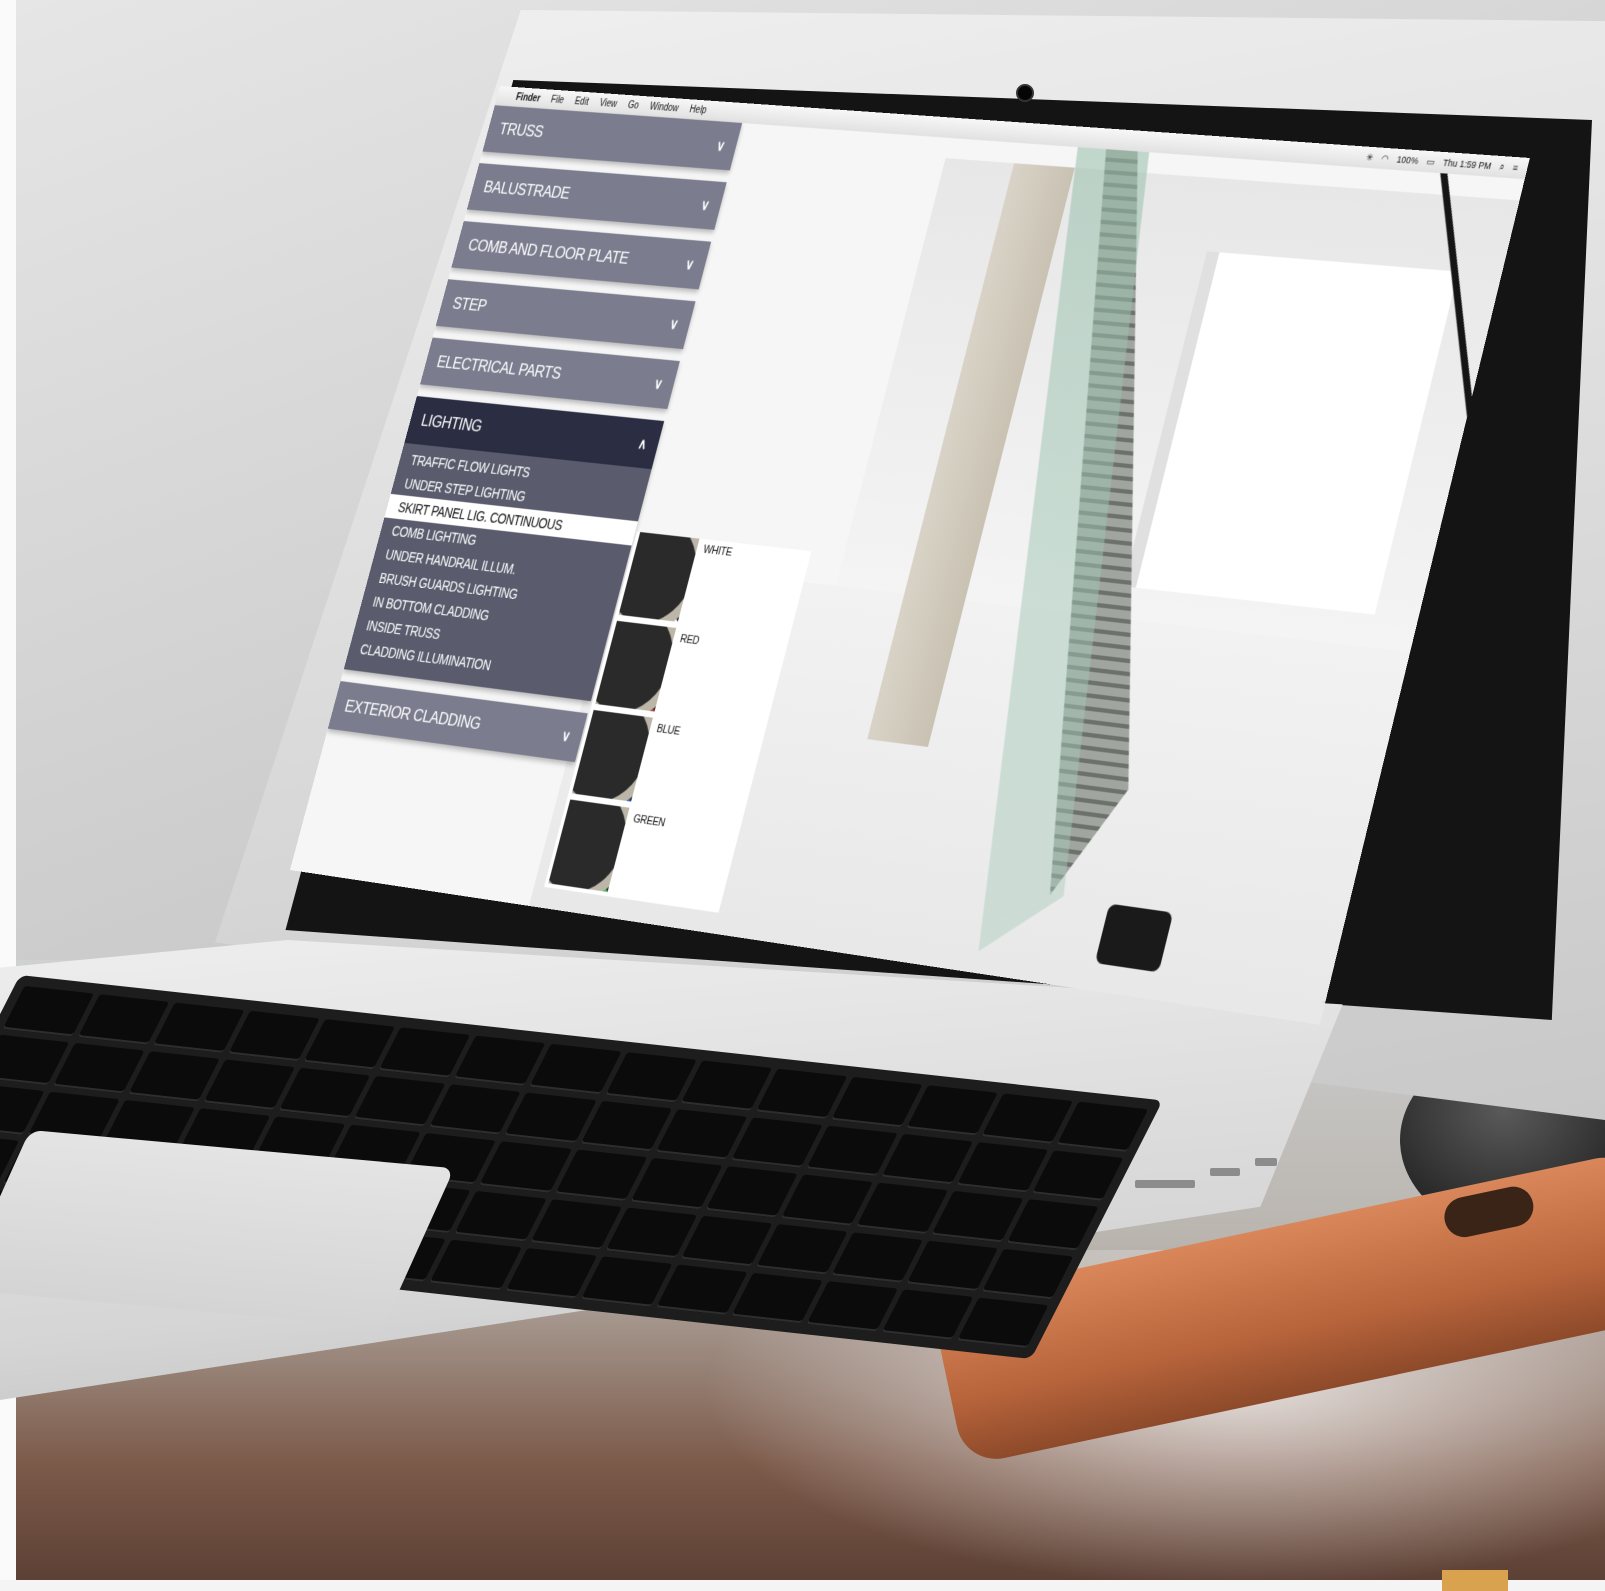  I want to click on color-option-blue: BLUE, so click(627, 758).